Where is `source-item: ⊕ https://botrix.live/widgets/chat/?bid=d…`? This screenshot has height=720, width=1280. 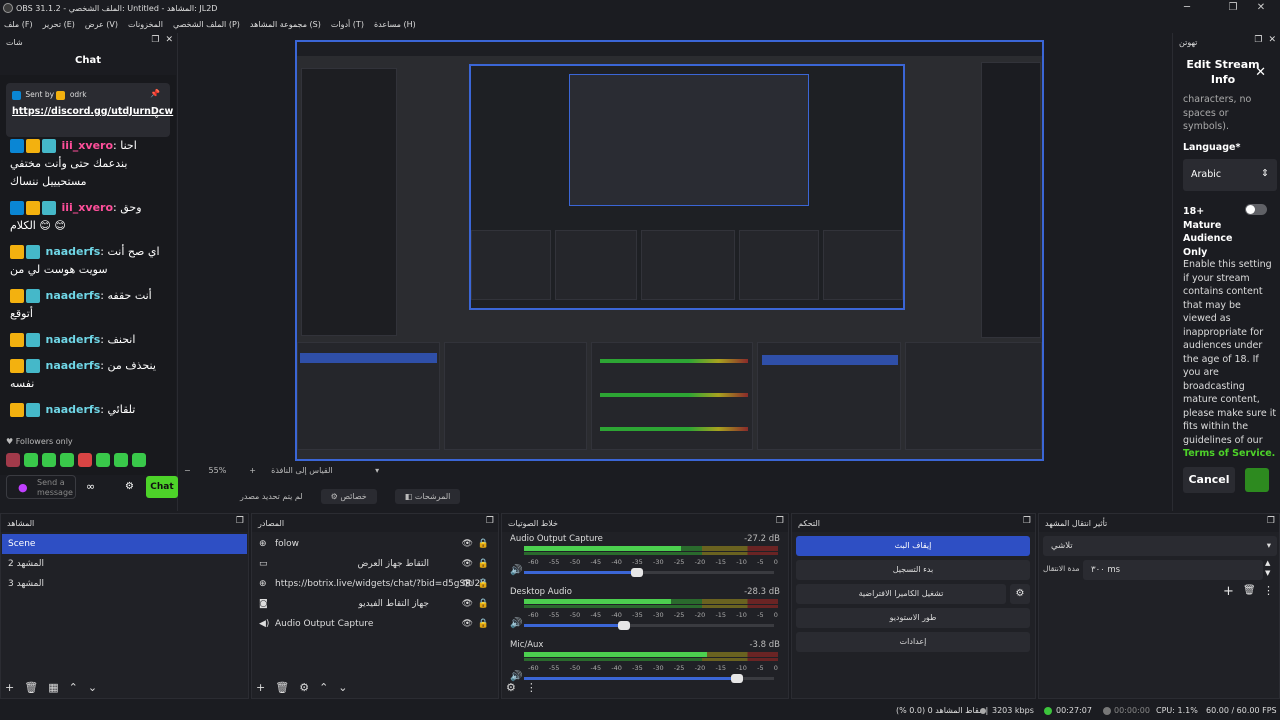 source-item: ⊕ https://botrix.live/widgets/chat/?bid=d… is located at coordinates (375, 584).